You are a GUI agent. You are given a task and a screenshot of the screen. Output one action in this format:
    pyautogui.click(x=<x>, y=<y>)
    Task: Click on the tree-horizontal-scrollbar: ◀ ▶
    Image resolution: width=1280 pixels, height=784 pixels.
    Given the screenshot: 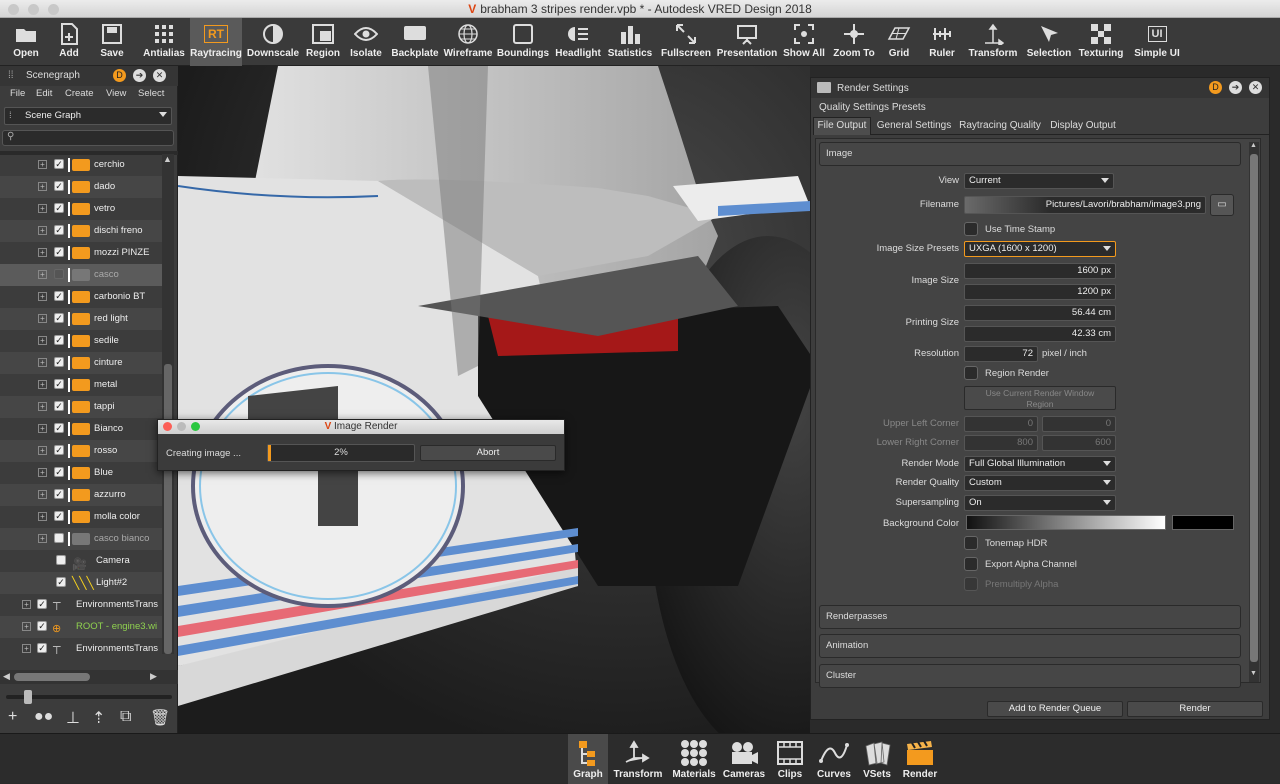 What is the action you would take?
    pyautogui.click(x=89, y=677)
    